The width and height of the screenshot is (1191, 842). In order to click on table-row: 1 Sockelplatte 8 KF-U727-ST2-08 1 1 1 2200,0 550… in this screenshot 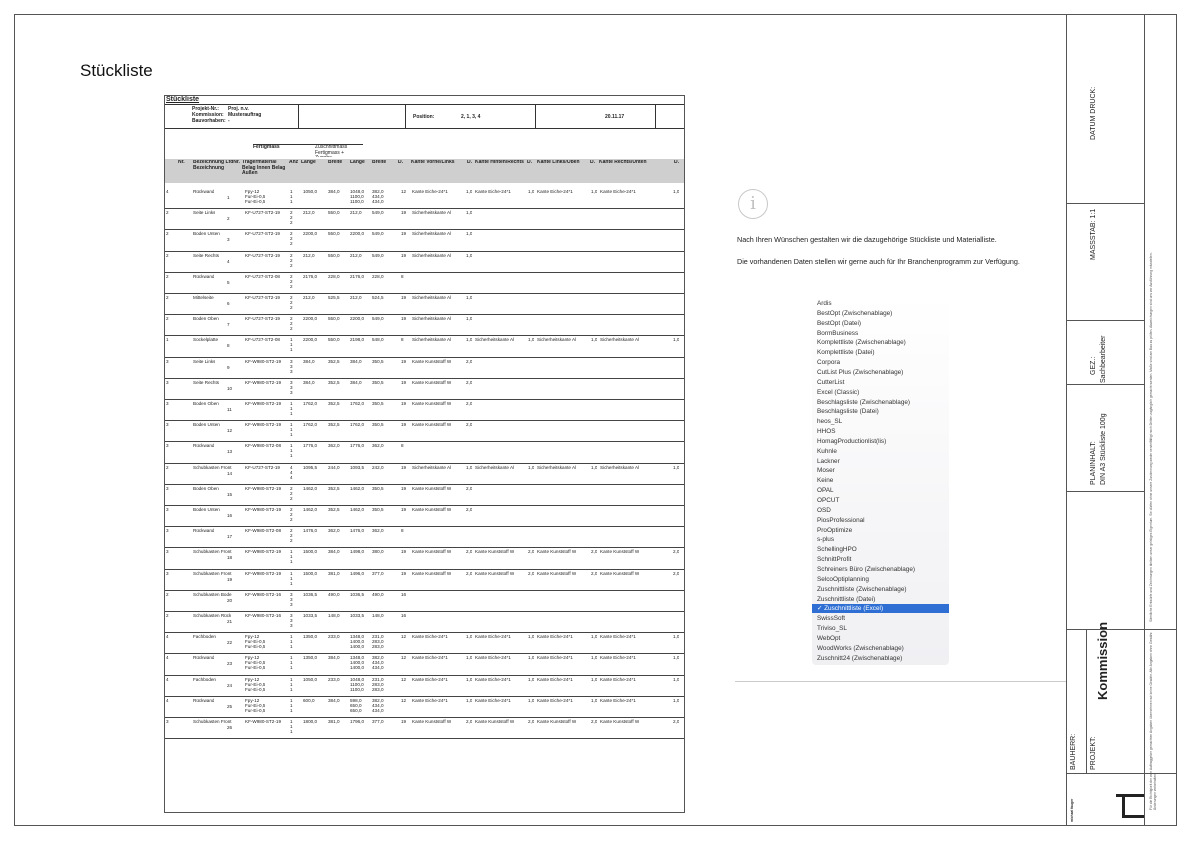, I will do `click(424, 347)`.